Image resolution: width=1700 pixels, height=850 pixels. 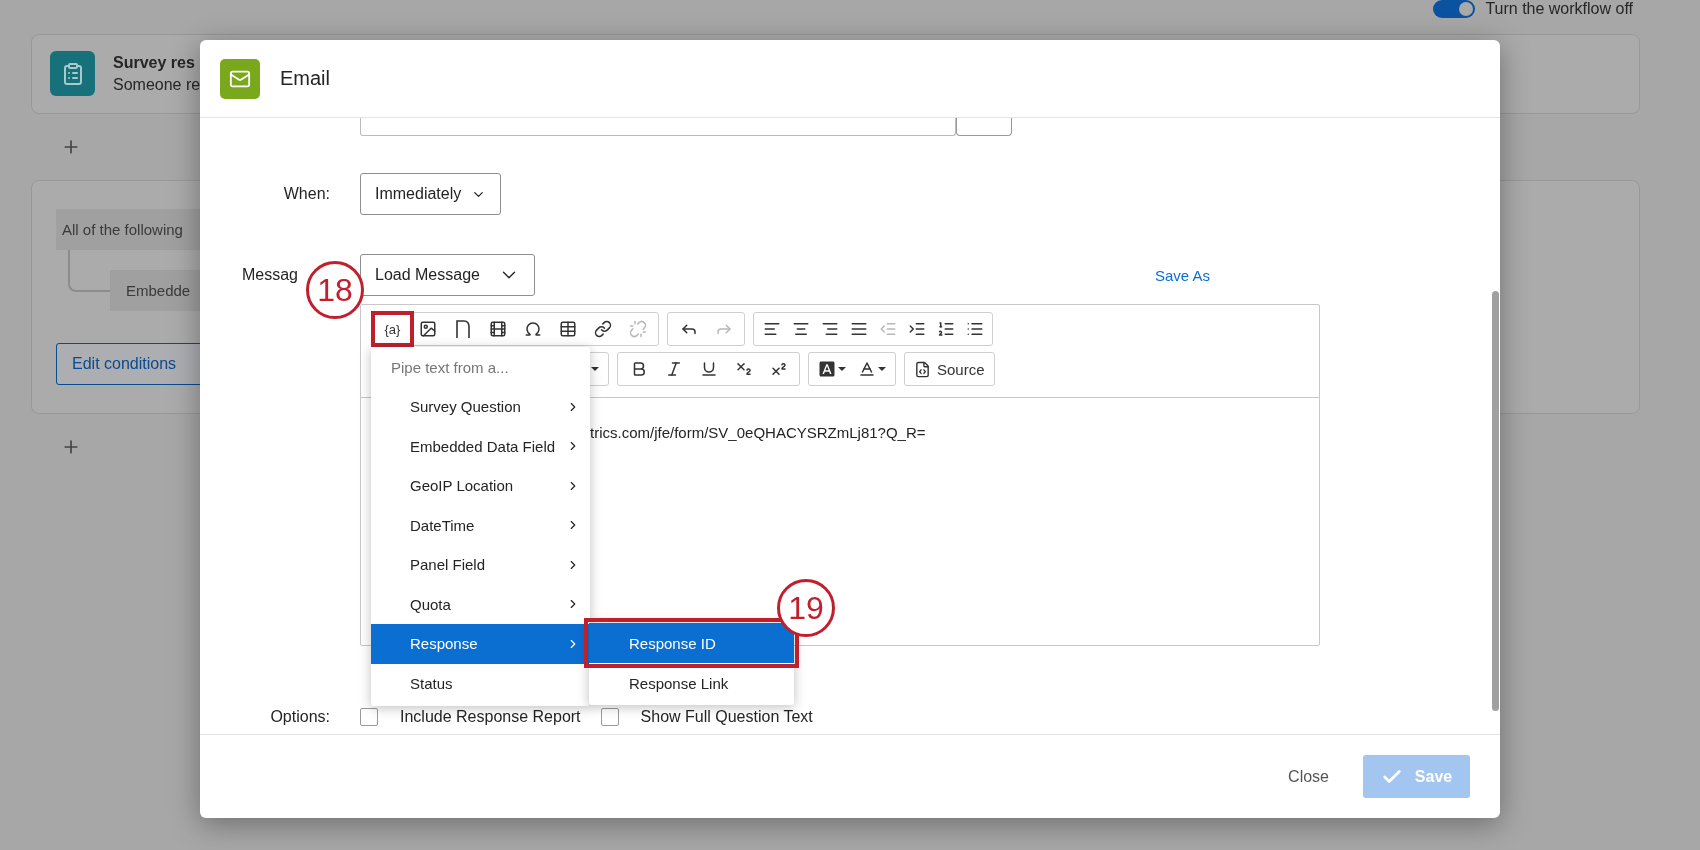 I want to click on film-icon, so click(x=497, y=329).